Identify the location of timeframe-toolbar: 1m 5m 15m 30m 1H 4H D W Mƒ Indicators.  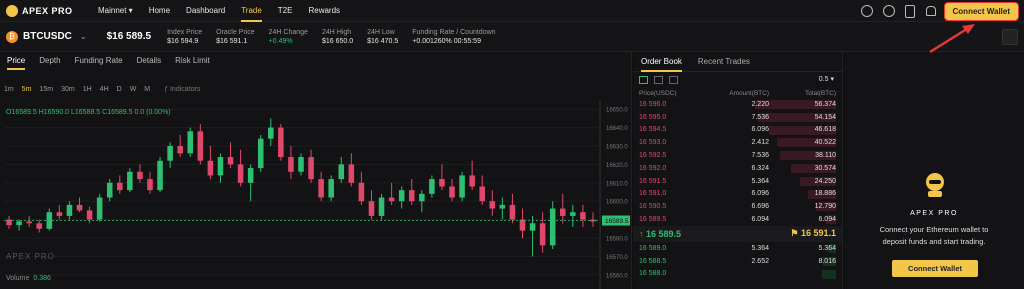
(100, 89).